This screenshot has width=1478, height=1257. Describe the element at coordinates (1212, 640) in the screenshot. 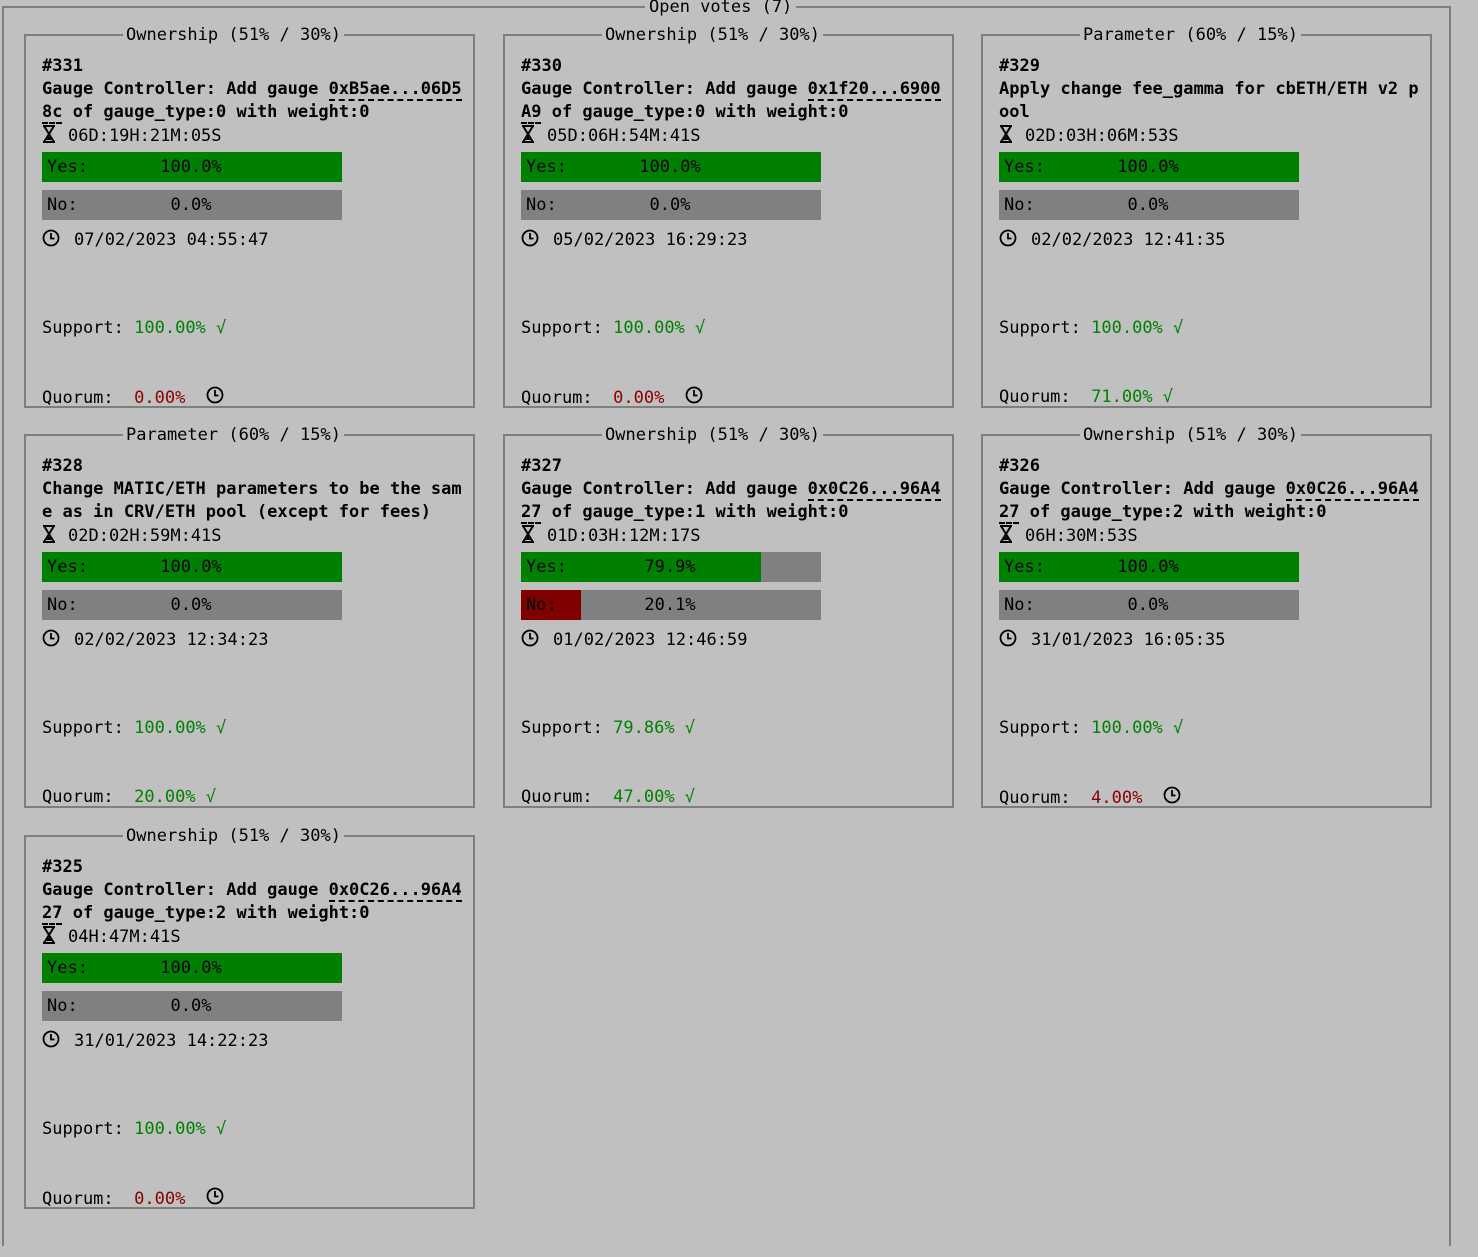

I see `vote-start-date: 31/01/2023 16:05:35` at that location.